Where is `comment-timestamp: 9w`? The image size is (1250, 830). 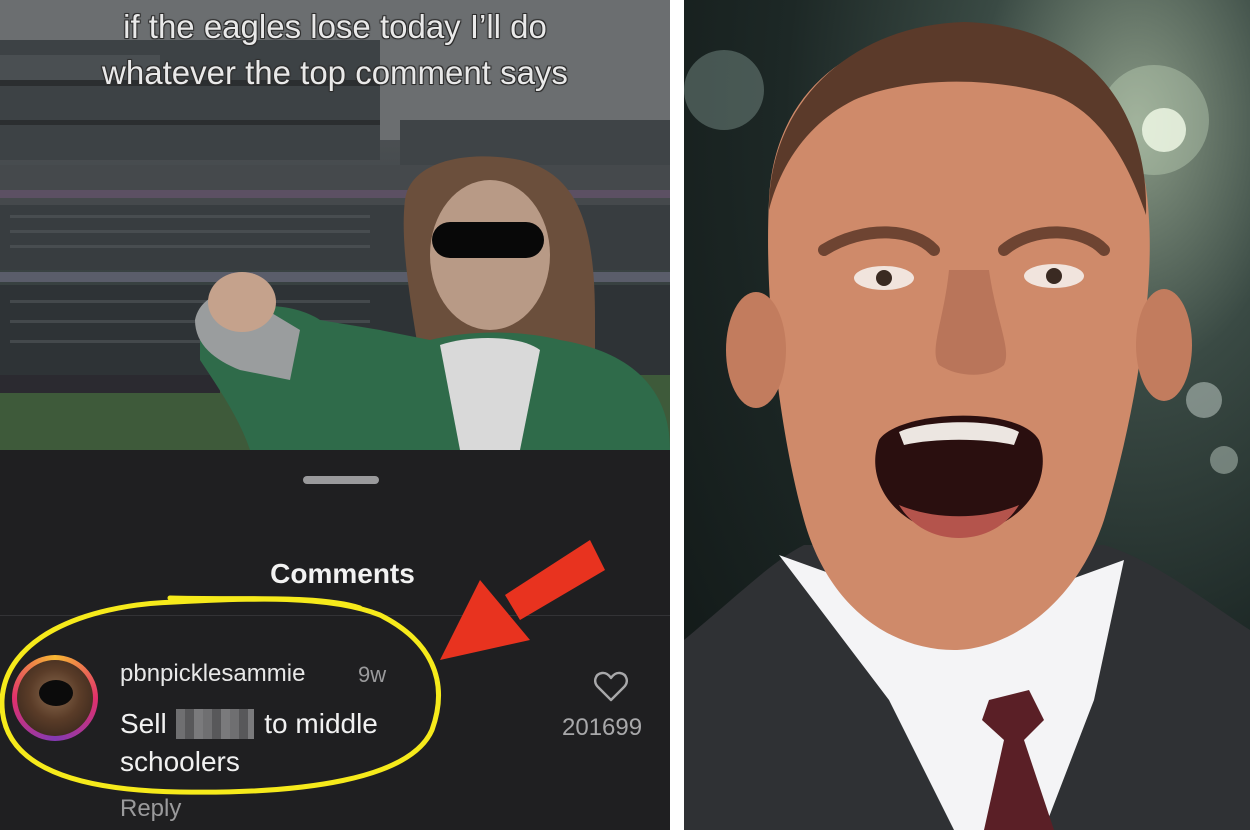 comment-timestamp: 9w is located at coordinates (372, 674).